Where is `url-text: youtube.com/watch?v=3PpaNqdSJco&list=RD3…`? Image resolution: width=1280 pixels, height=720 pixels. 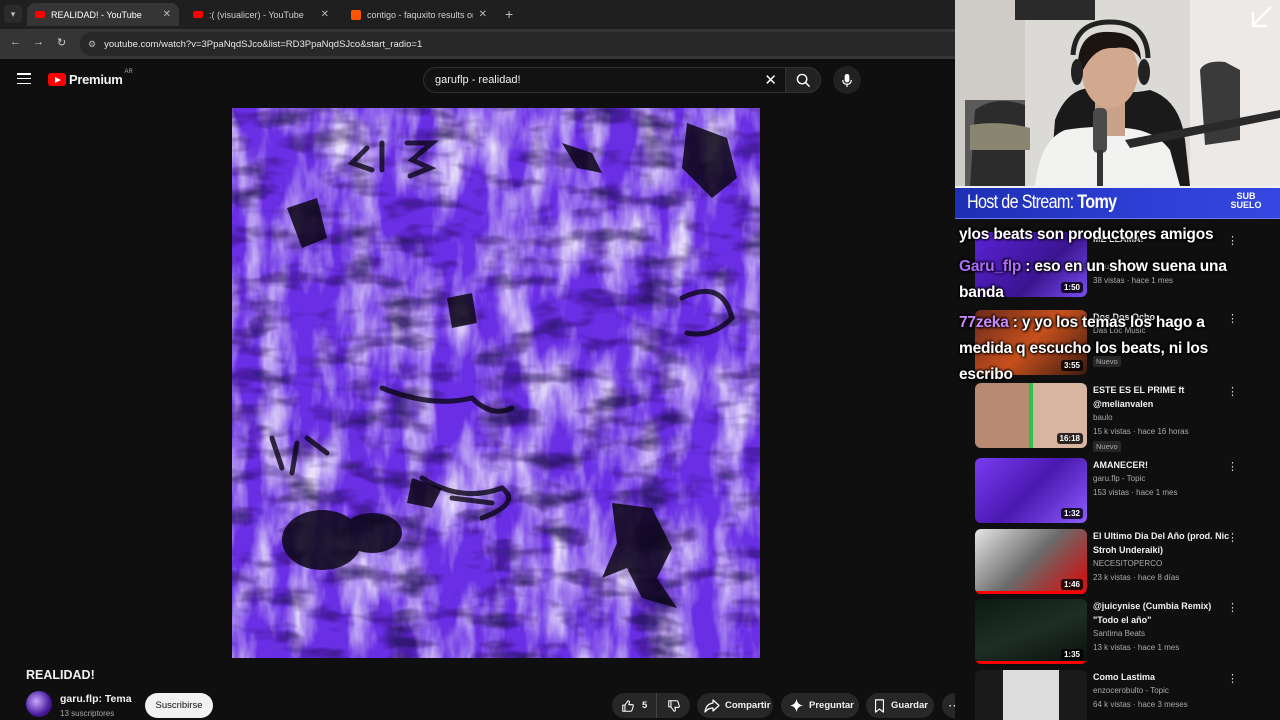
url-text: youtube.com/watch?v=3PpaNqdSJco&list=RD3… is located at coordinates (263, 44).